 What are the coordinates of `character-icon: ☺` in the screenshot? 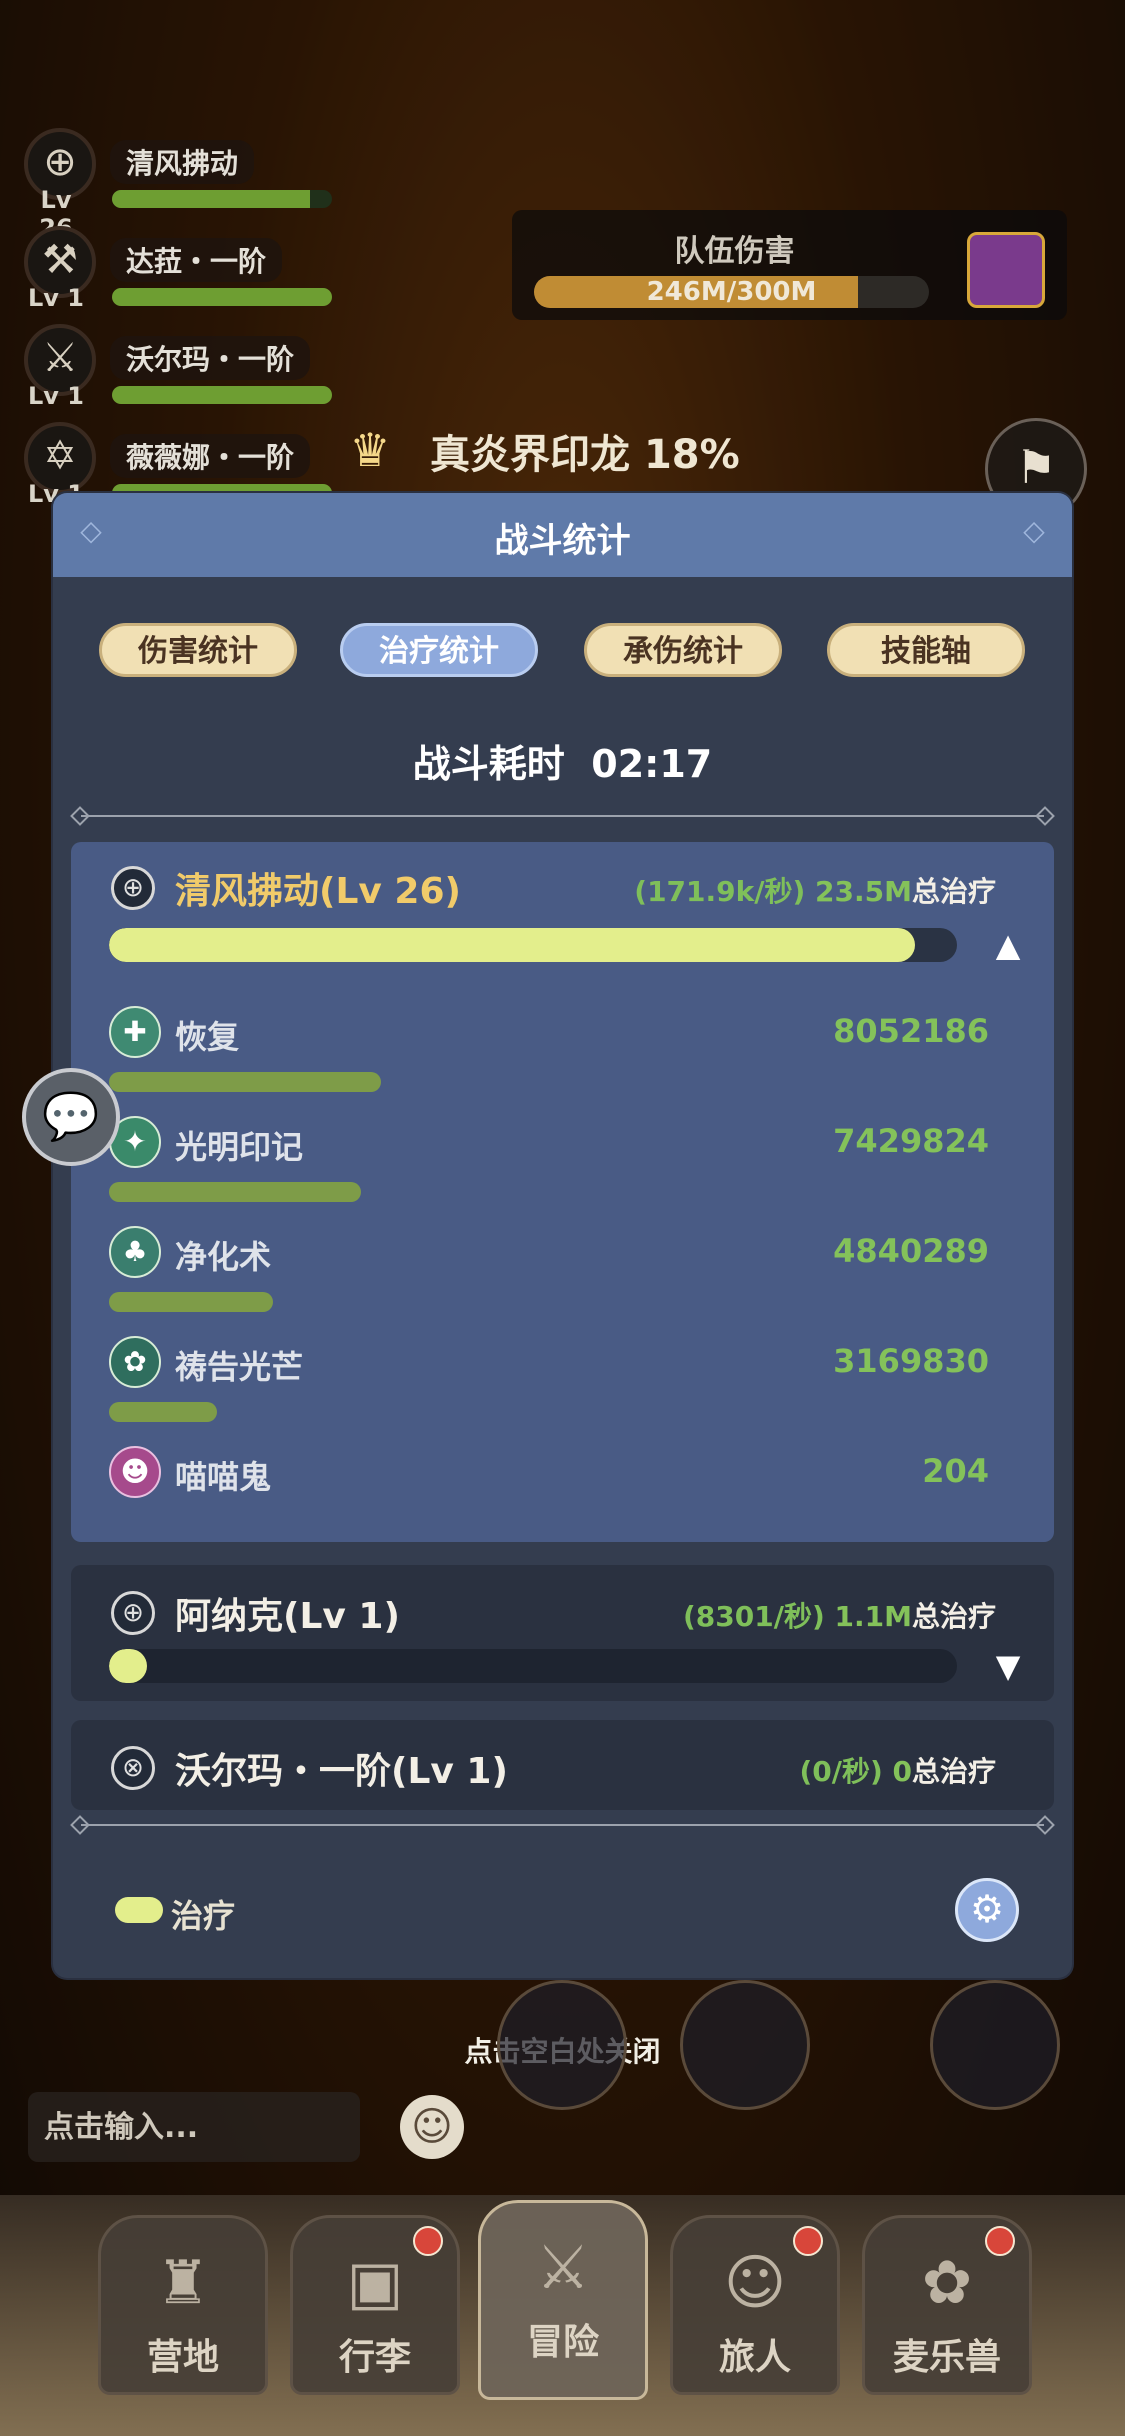 It's located at (755, 2283).